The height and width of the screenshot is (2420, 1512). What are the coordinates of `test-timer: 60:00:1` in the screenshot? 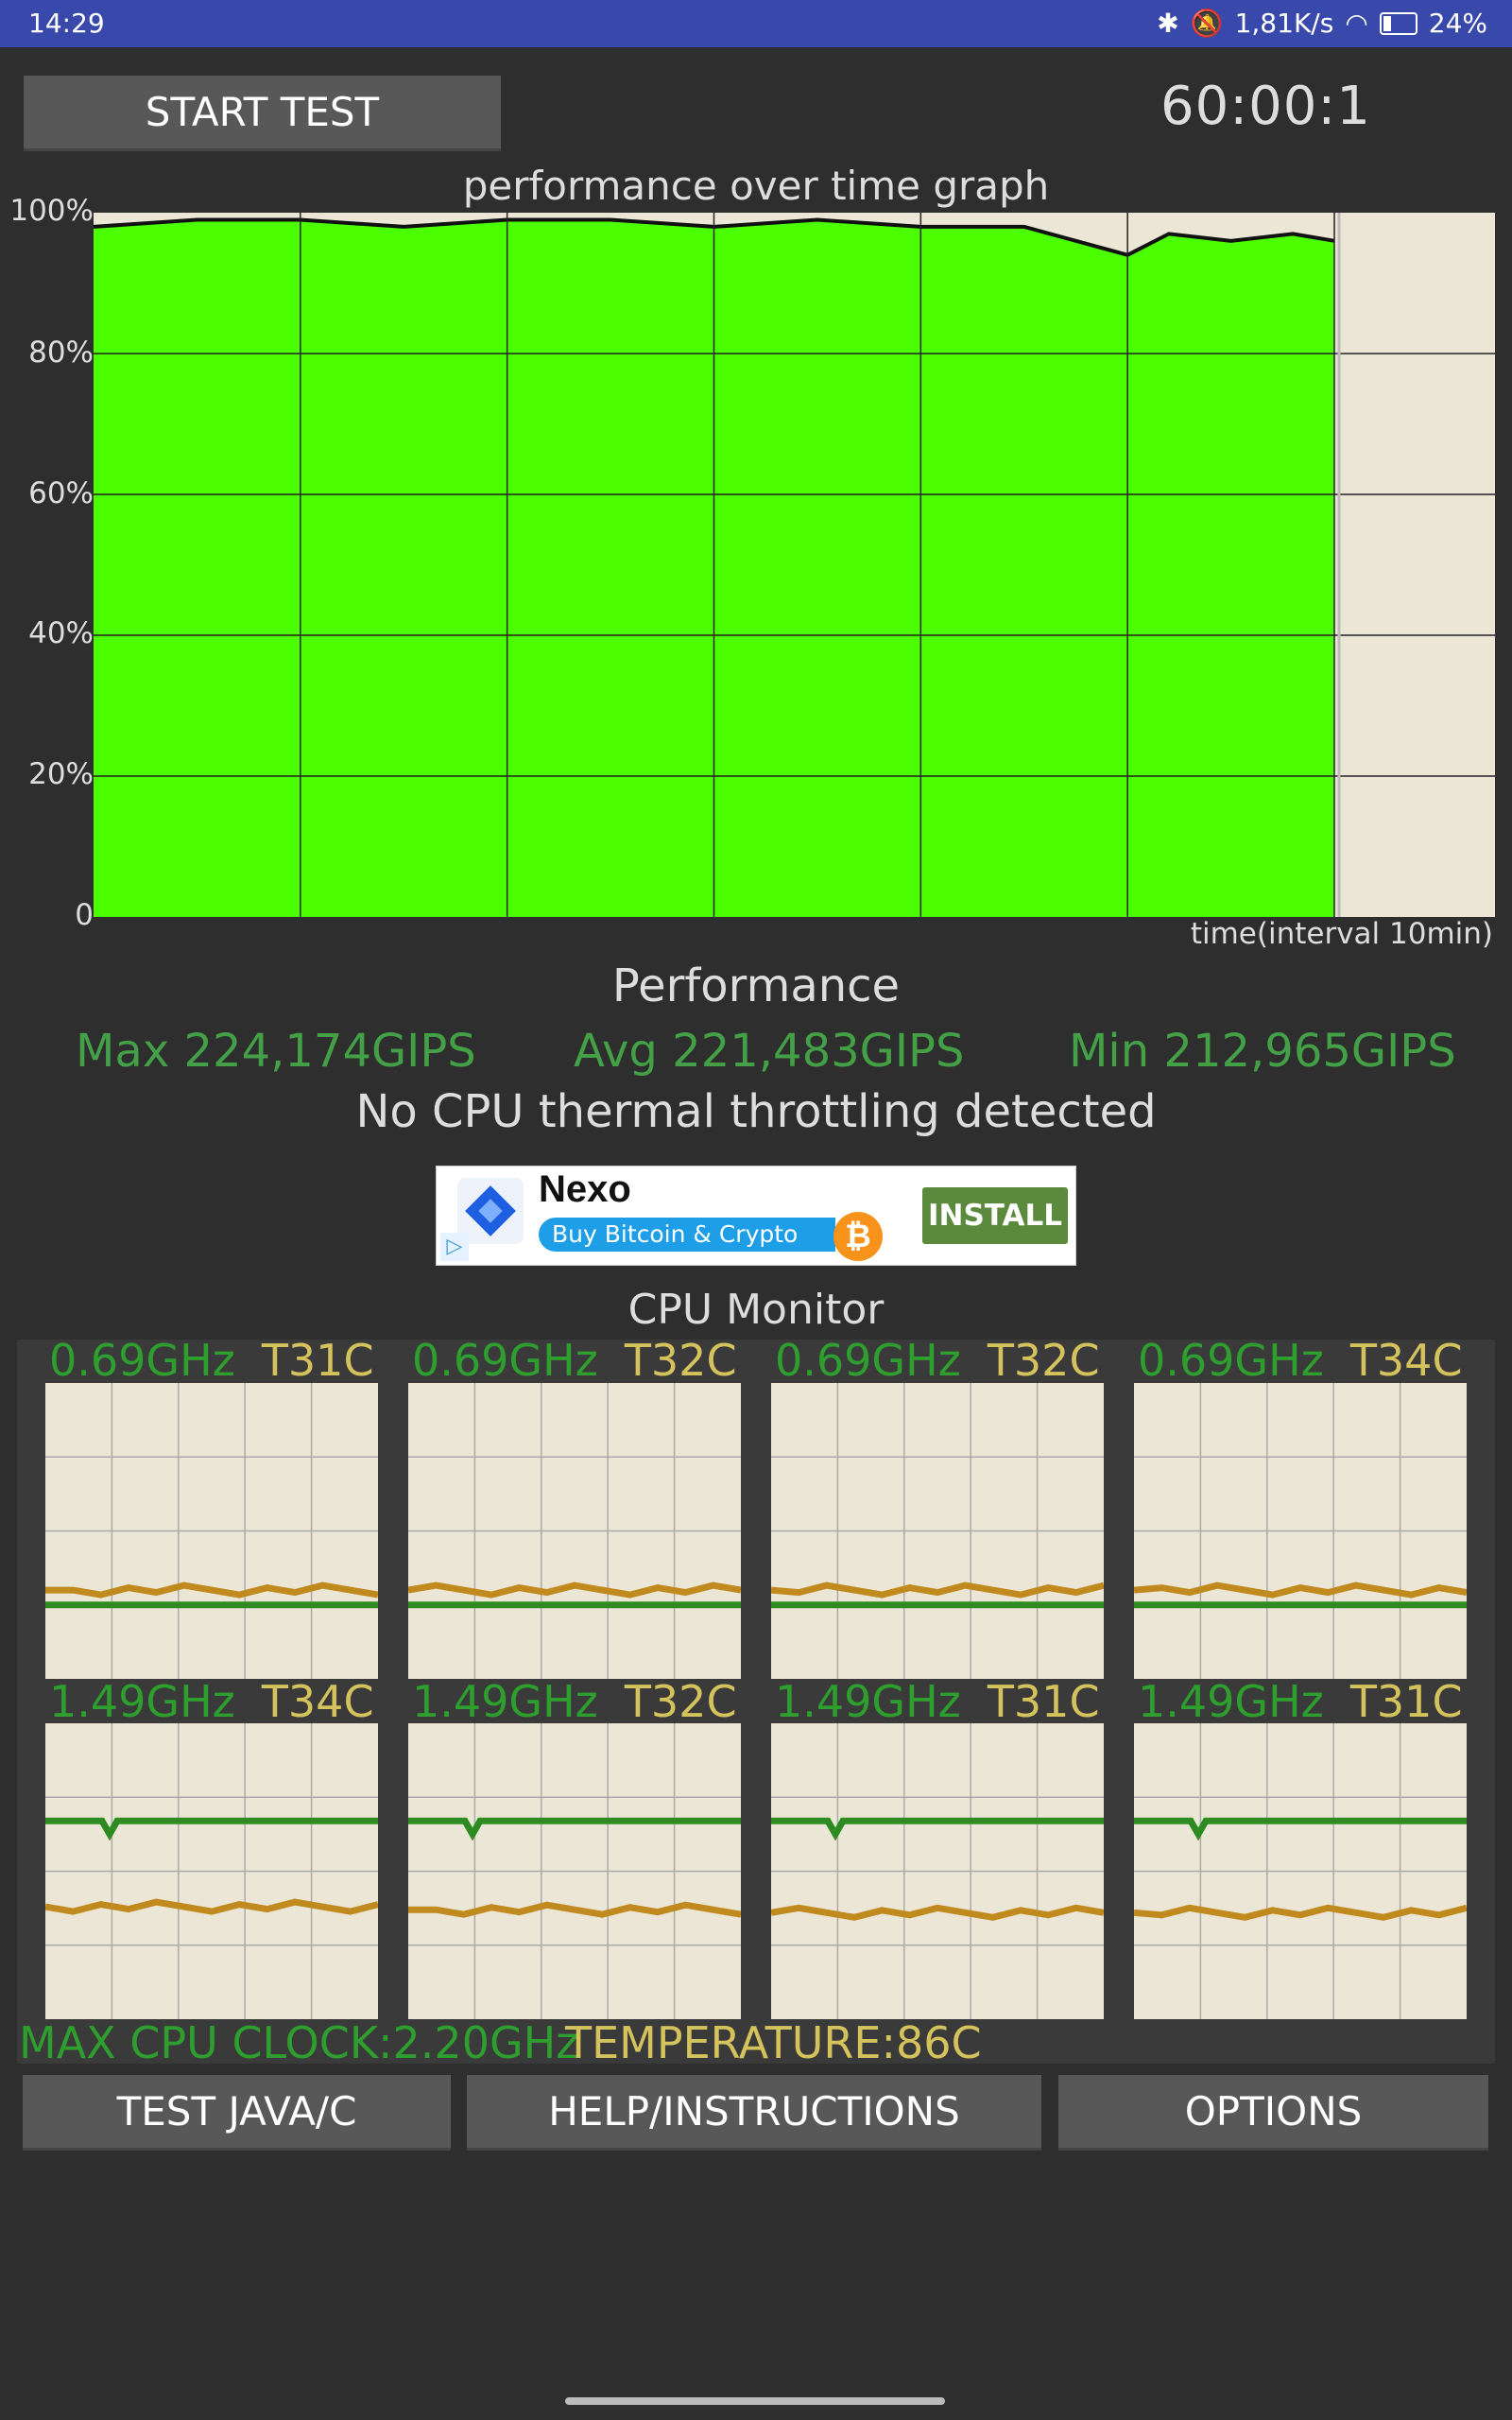 It's located at (1265, 107).